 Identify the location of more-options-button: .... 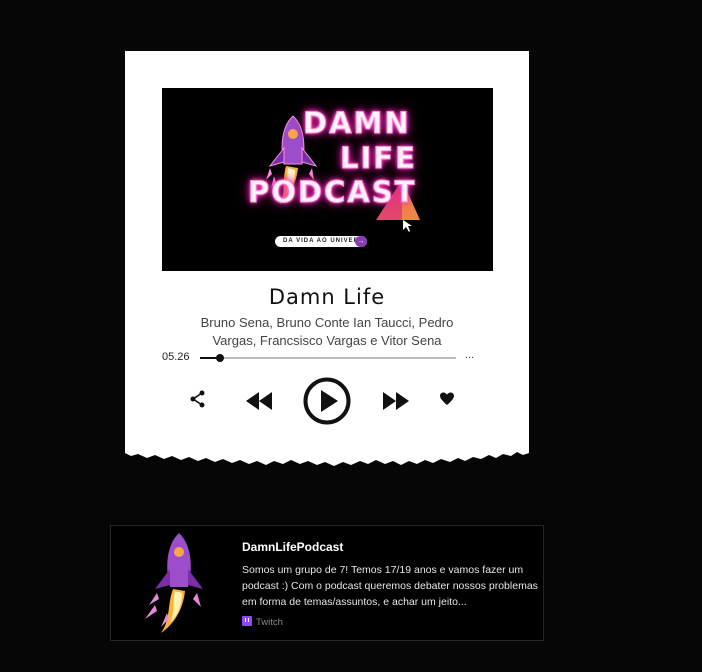
(469, 355).